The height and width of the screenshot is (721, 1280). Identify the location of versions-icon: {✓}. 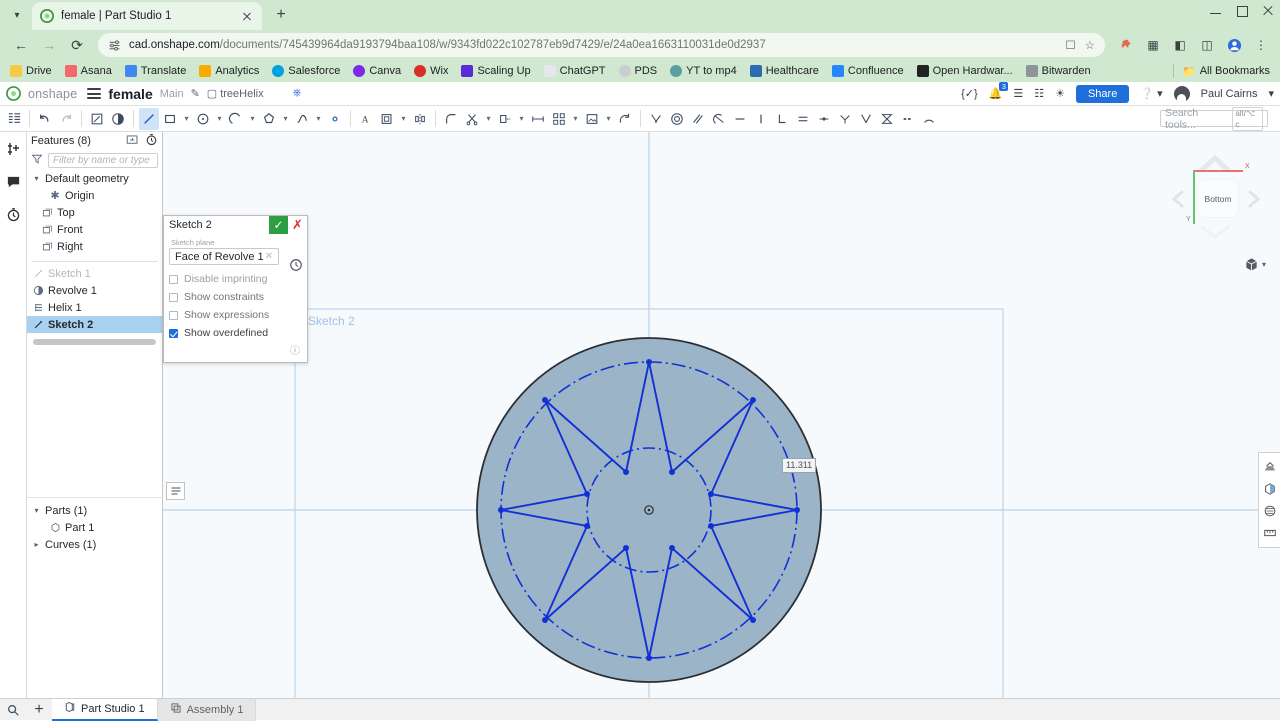
(969, 93).